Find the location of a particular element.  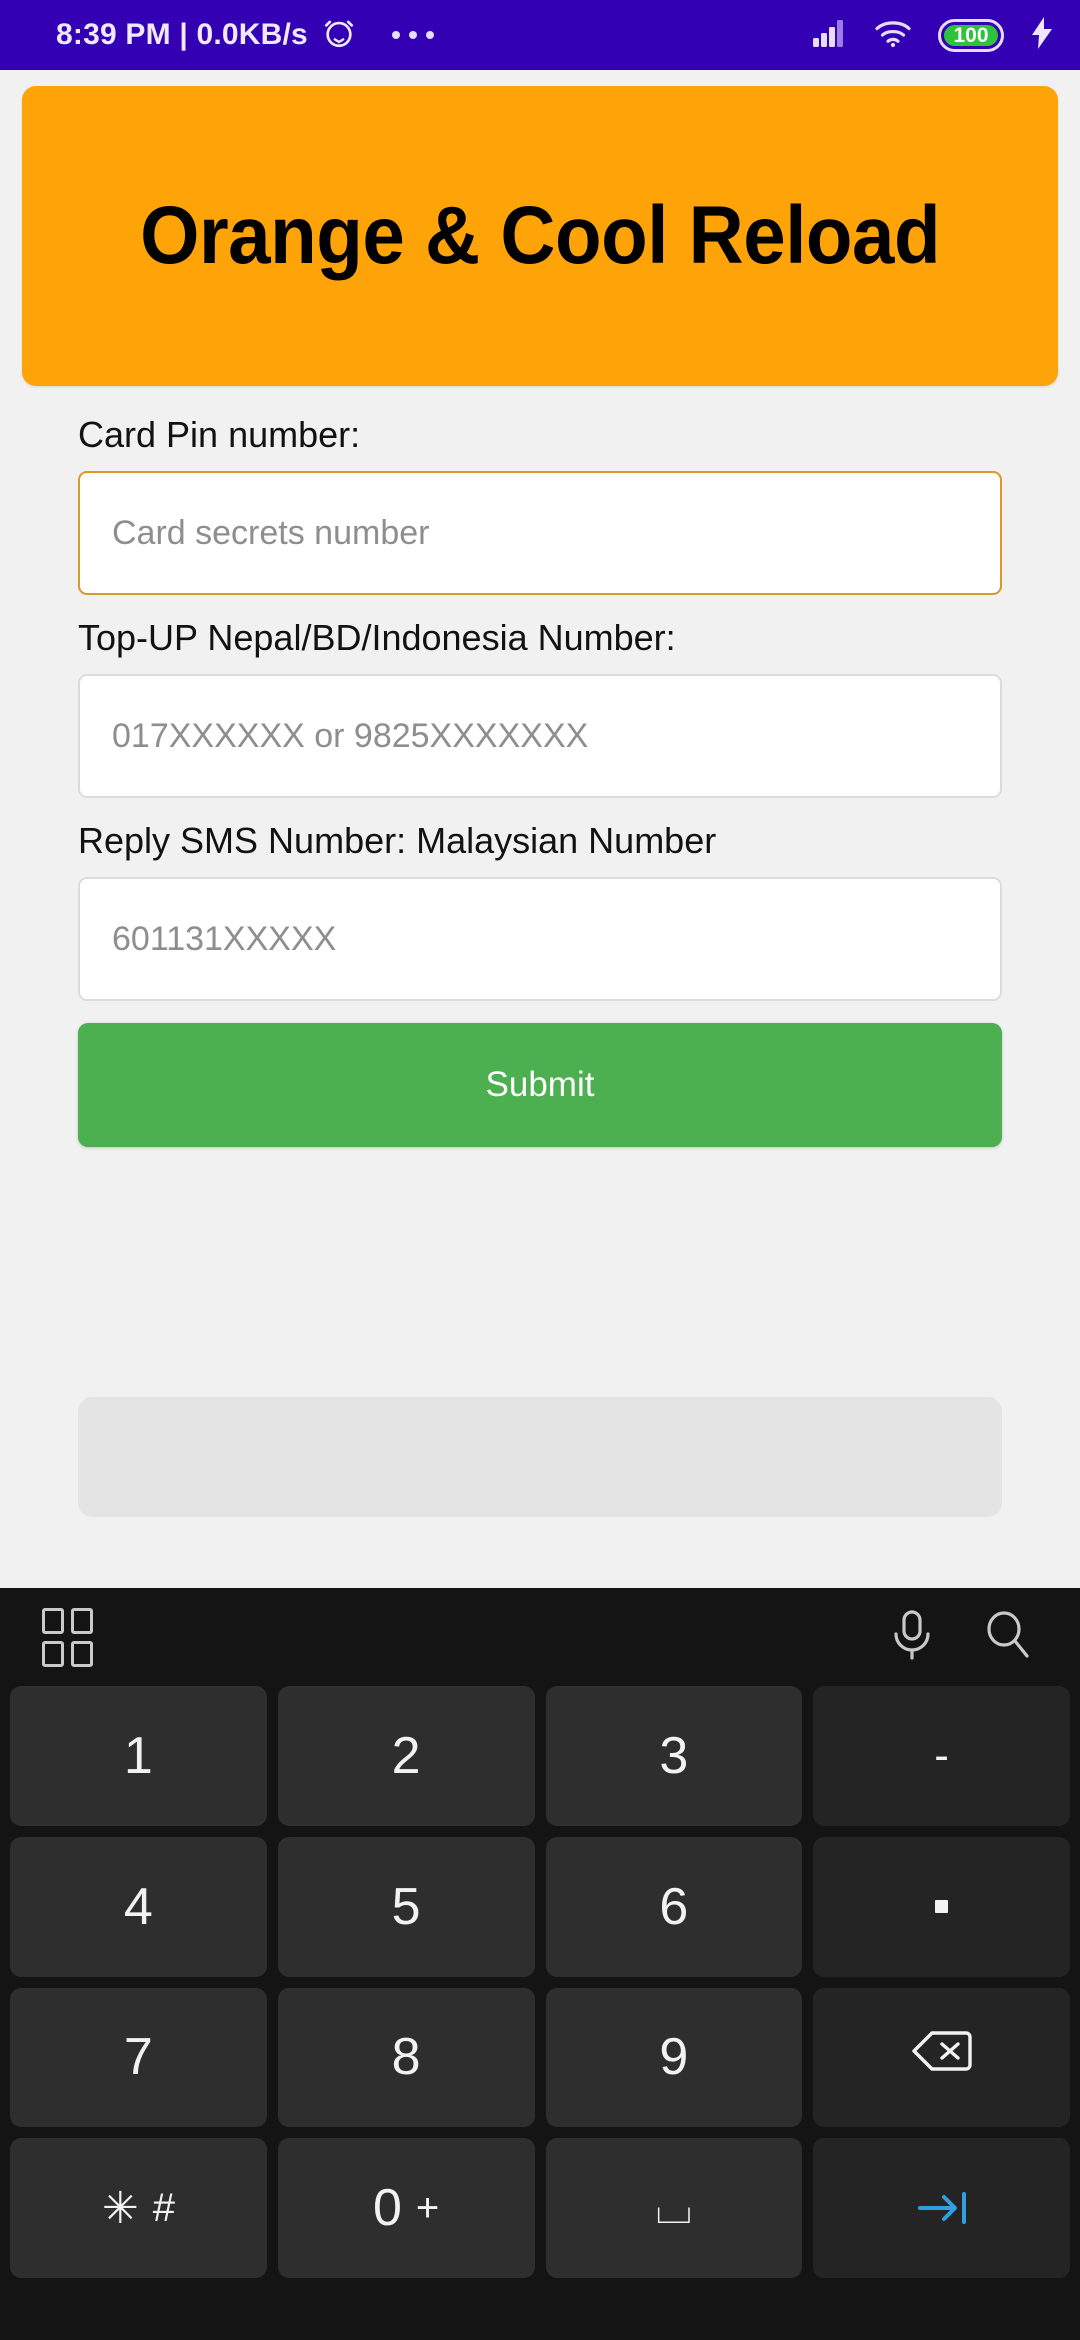

key-4: 4 is located at coordinates (138, 1906).